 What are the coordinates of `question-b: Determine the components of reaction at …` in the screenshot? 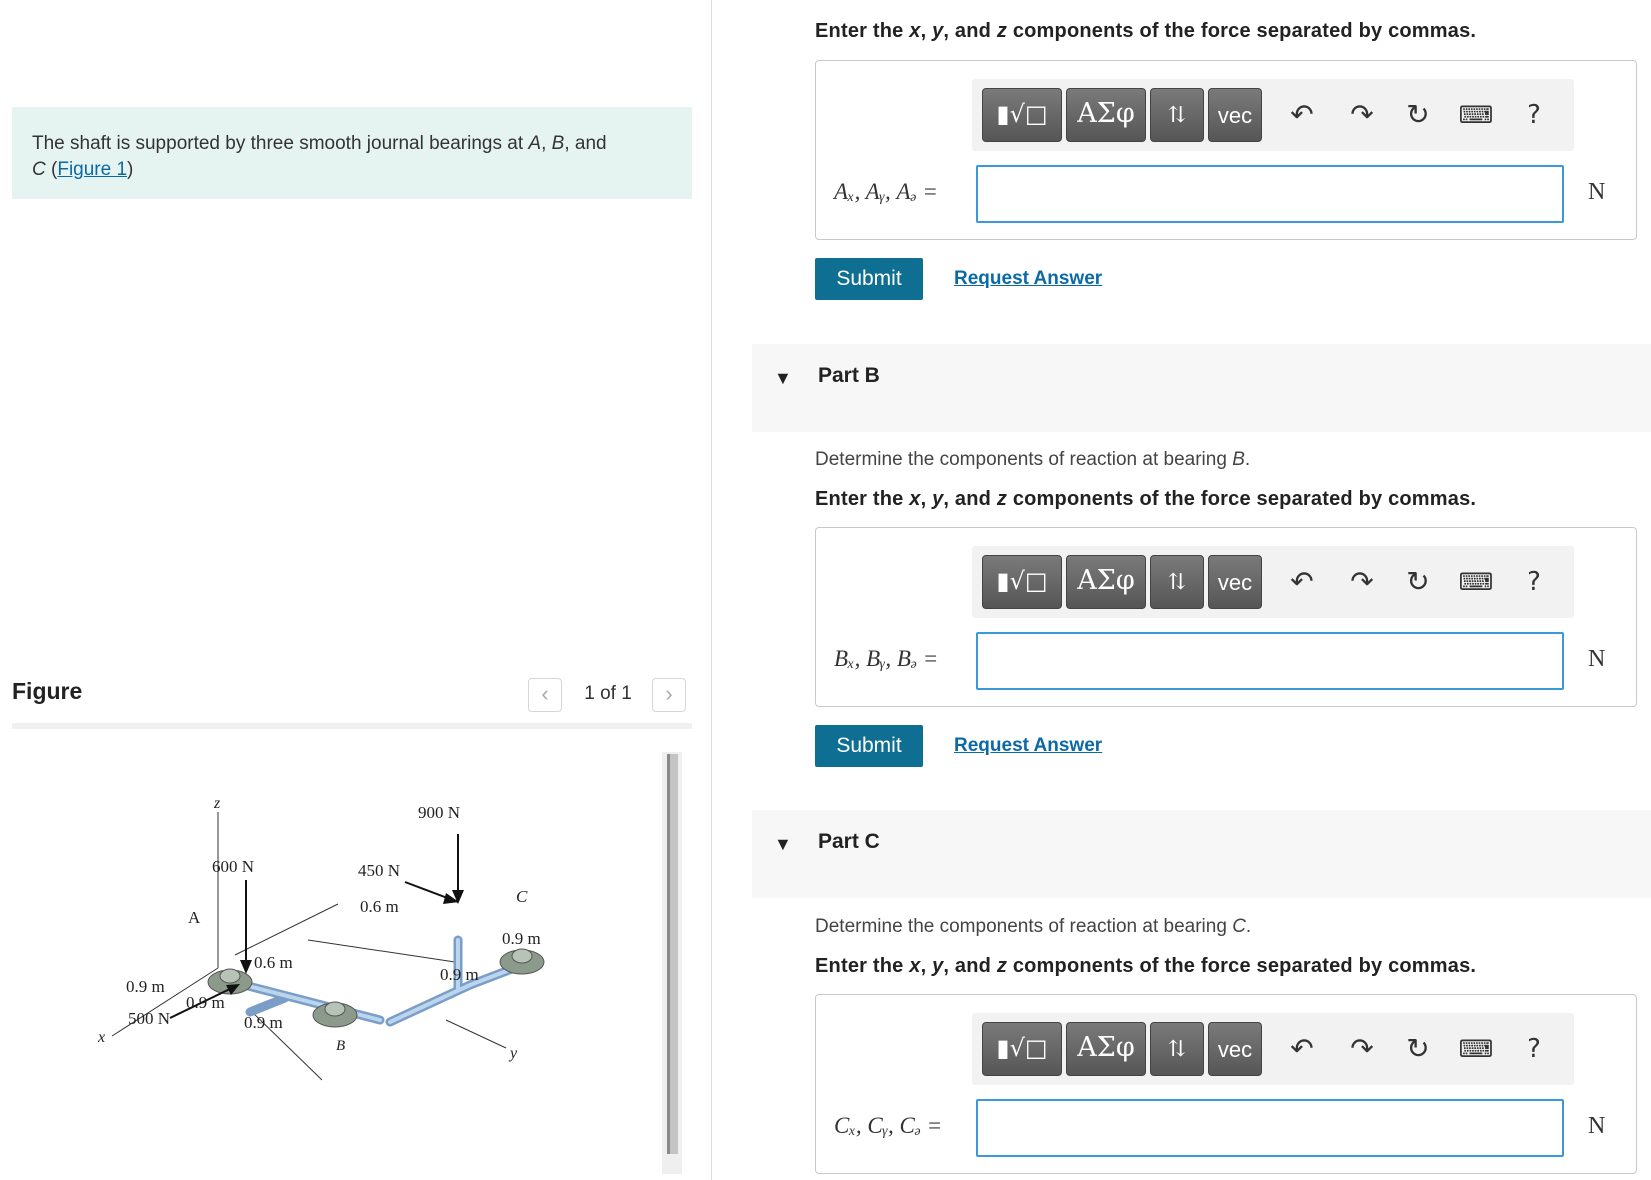 It's located at (1033, 459).